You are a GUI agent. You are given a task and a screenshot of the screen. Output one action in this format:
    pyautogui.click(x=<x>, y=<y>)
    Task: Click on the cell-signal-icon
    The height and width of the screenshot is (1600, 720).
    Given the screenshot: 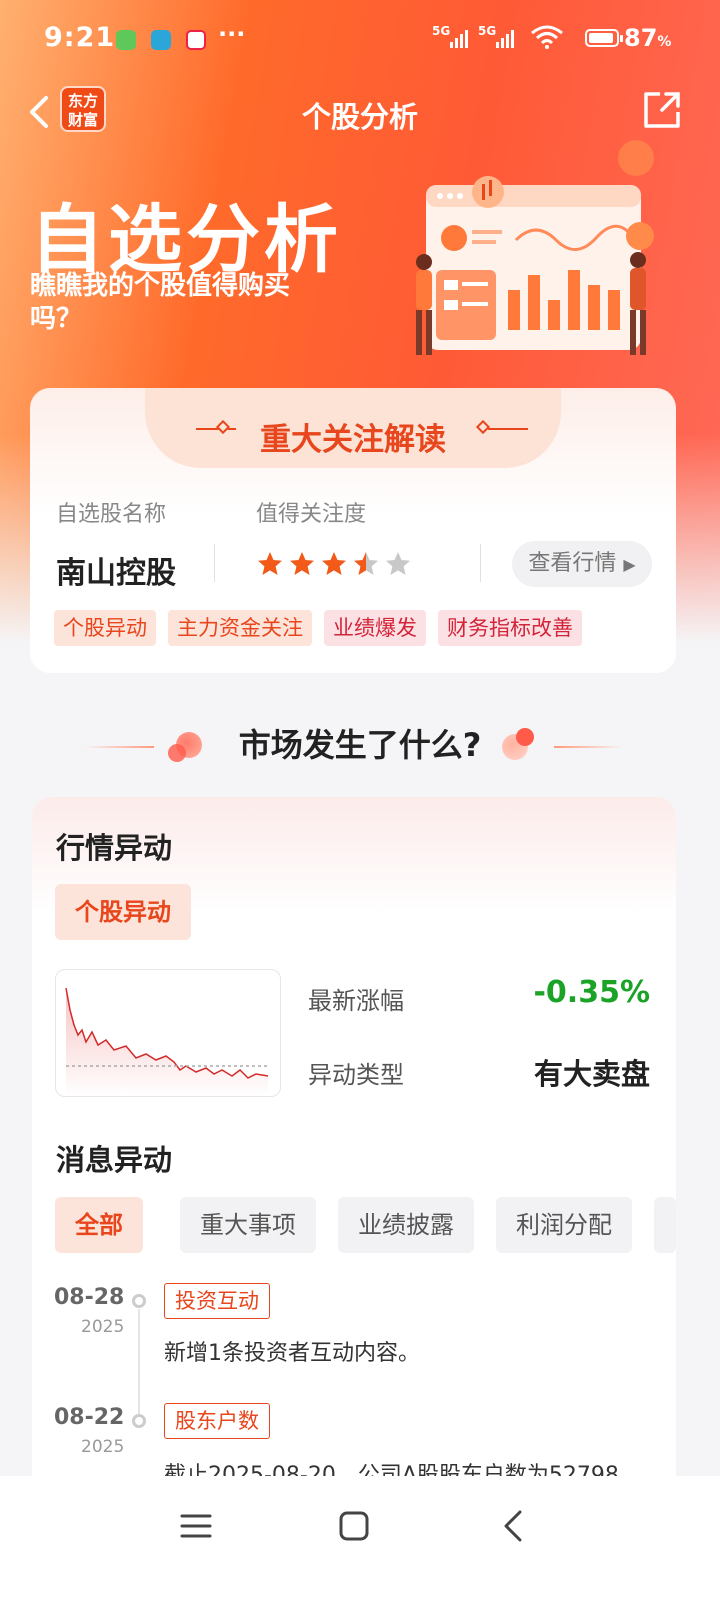 What is the action you would take?
    pyautogui.click(x=459, y=39)
    